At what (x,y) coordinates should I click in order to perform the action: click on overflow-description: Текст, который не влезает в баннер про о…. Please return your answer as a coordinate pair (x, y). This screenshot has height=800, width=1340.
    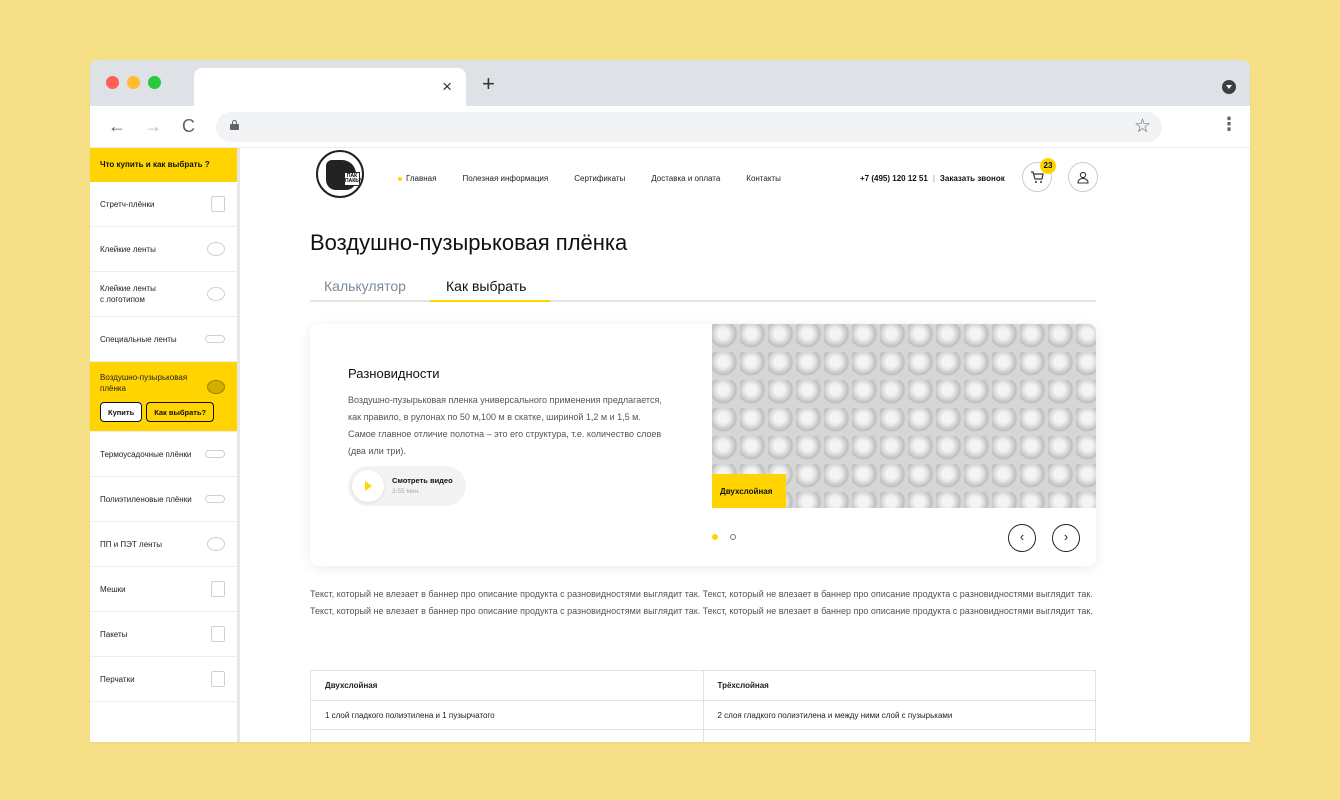
    Looking at the image, I should click on (701, 602).